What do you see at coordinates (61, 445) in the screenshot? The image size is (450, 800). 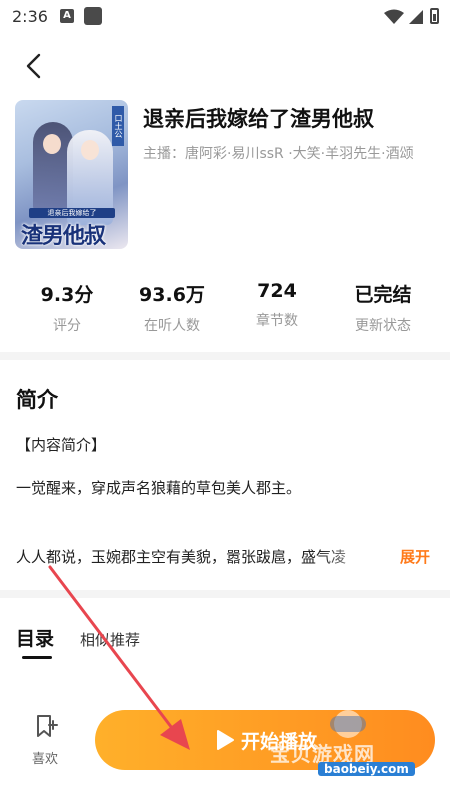 I see `intro-line: 【内容简介】` at bounding box center [61, 445].